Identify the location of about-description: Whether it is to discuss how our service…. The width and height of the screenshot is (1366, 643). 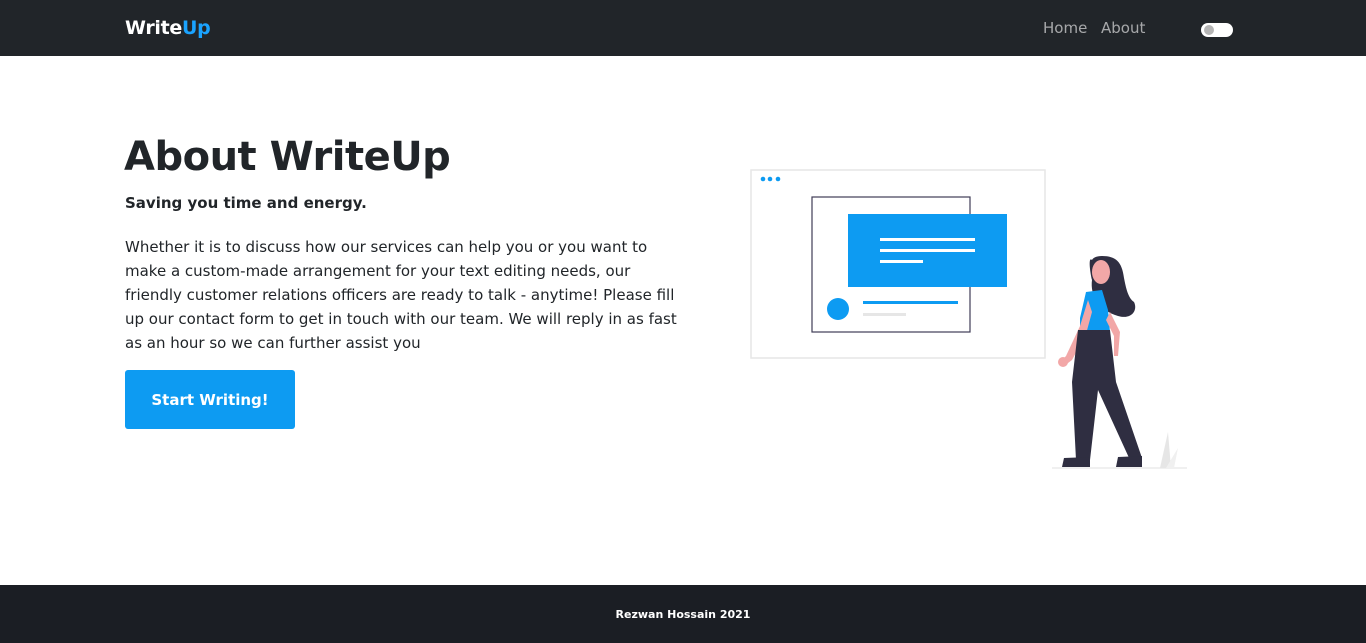
(401, 295).